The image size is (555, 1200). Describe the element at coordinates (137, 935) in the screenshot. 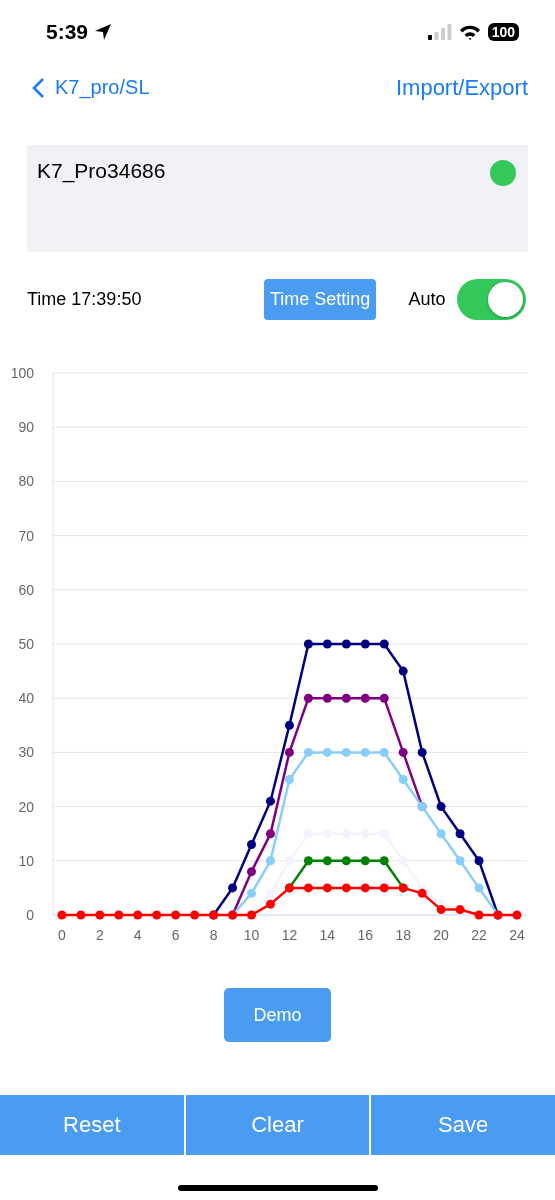

I see `x-axis-label: 4` at that location.